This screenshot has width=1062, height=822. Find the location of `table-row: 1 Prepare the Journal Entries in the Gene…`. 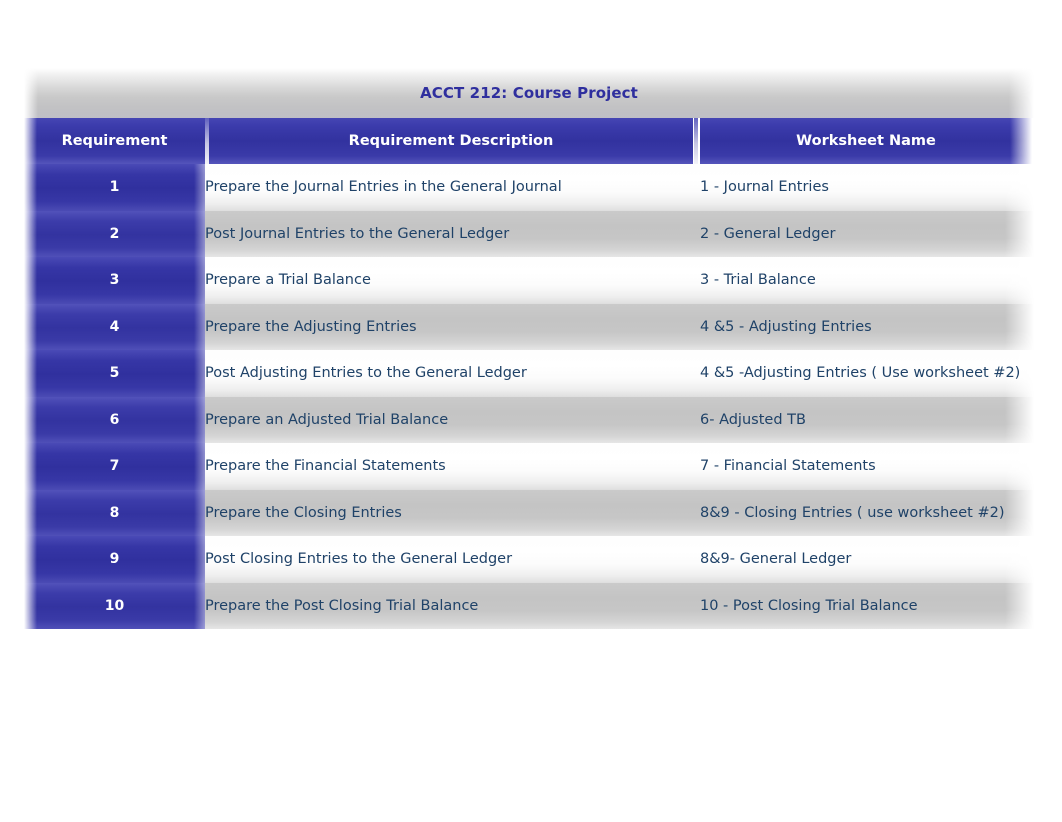

table-row: 1 Prepare the Journal Entries in the Gene… is located at coordinates (531, 187).